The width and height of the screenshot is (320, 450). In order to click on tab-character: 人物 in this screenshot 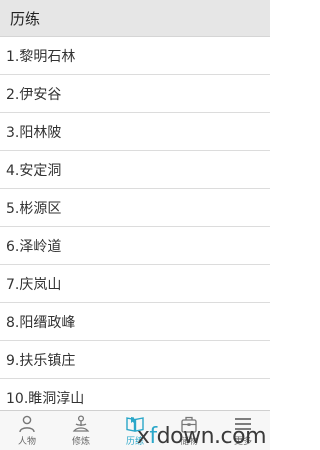, I will do `click(27, 430)`.